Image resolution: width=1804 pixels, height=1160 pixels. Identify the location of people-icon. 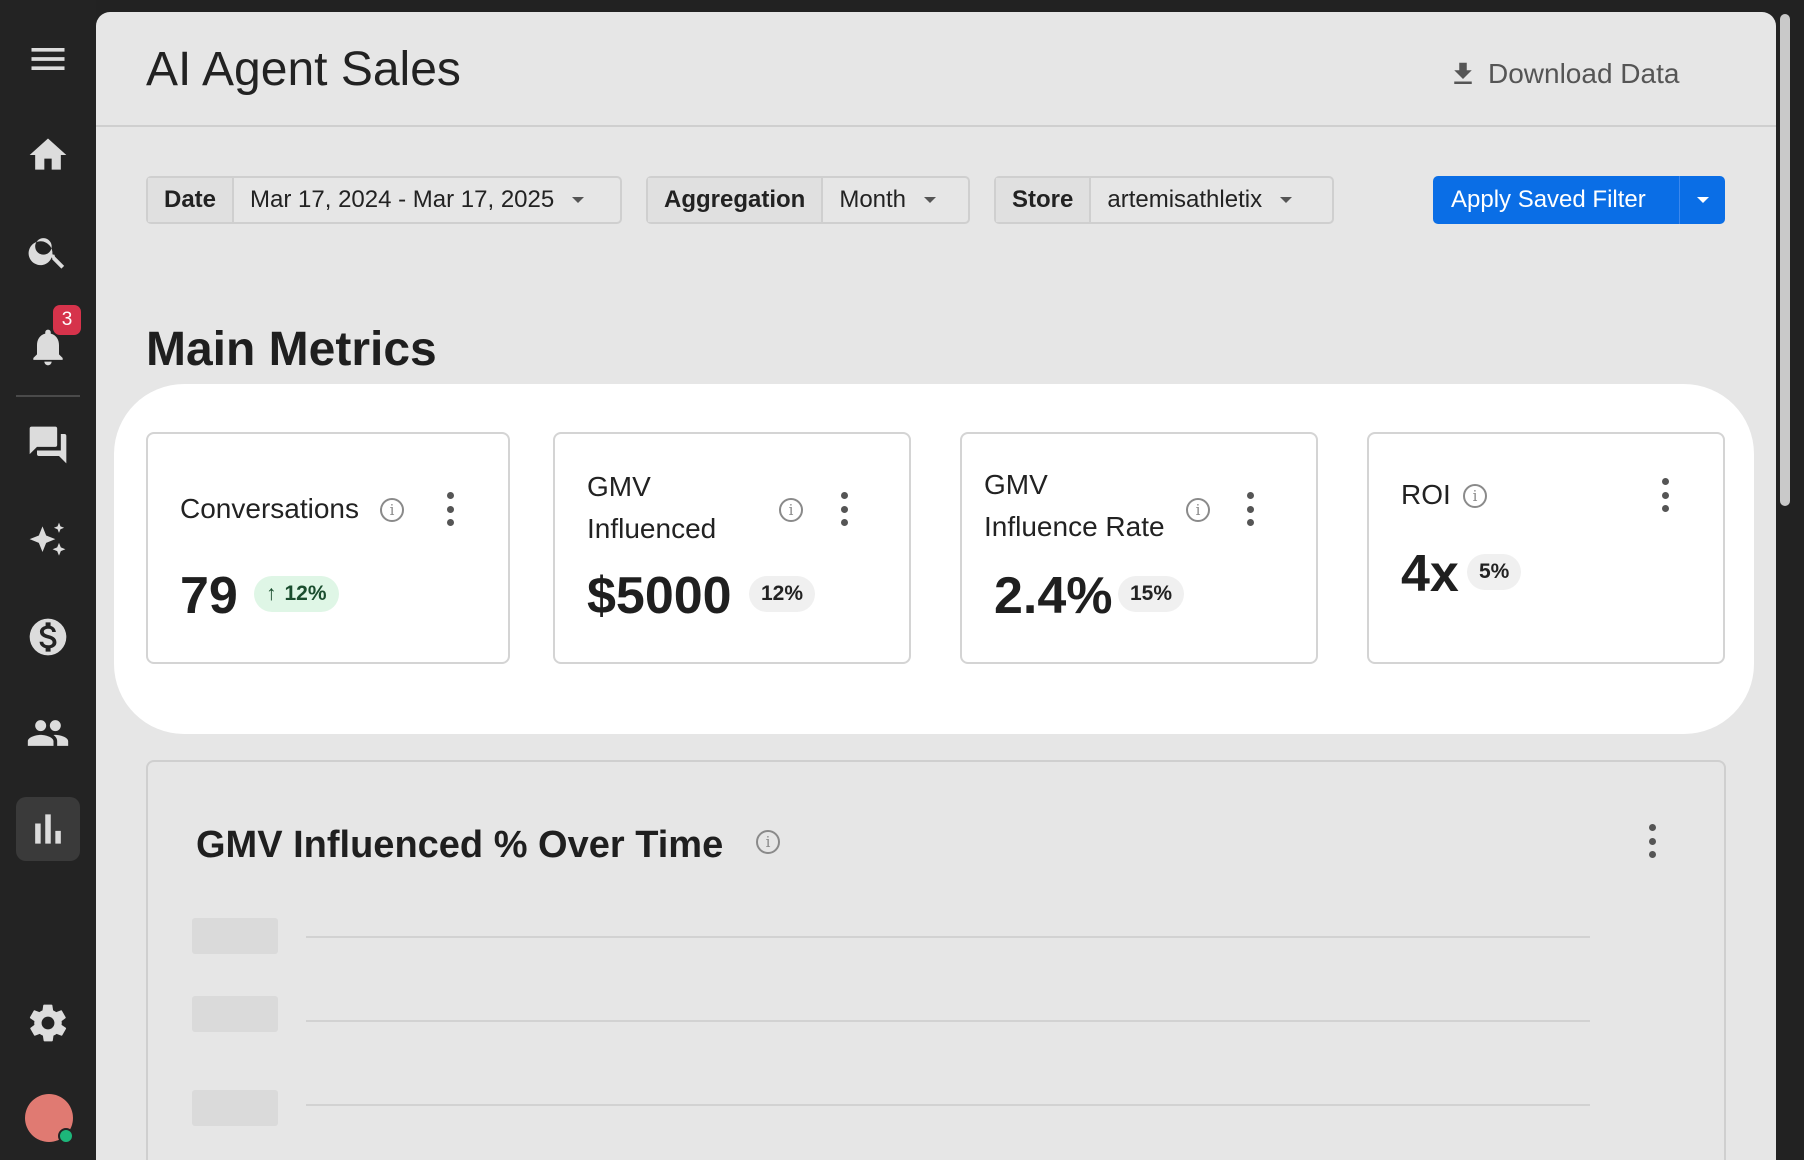
(48, 733).